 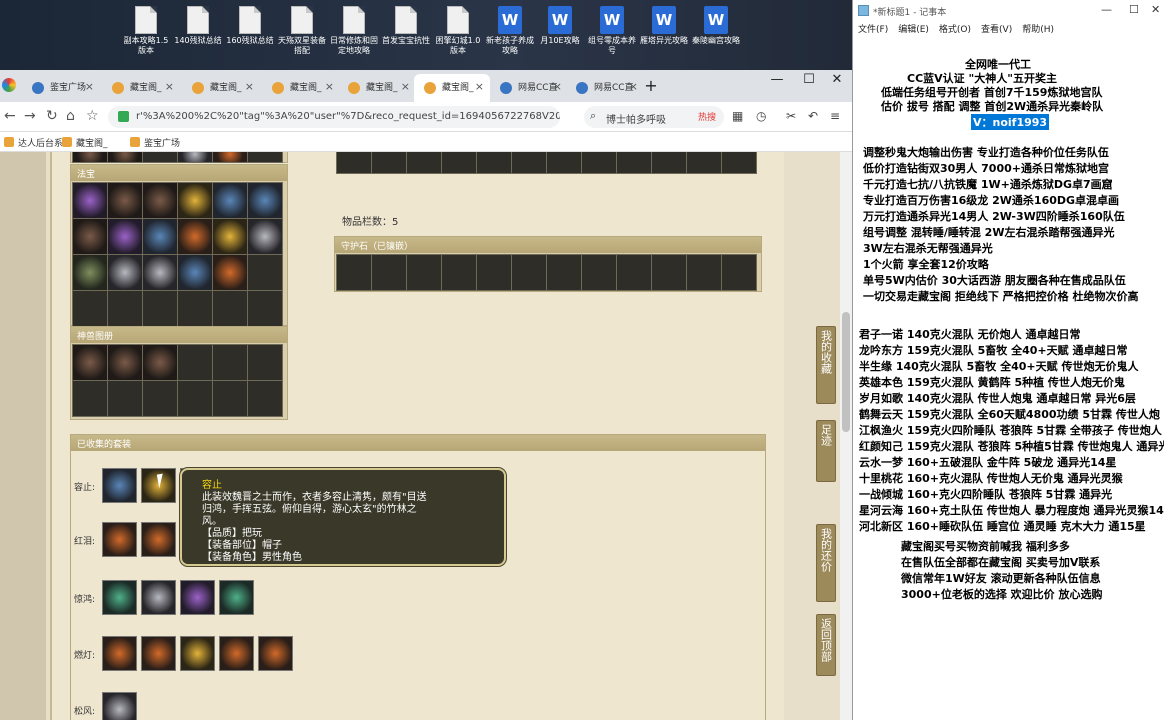 I want to click on desktop-icon: 副本攻略1.5版本, so click(x=146, y=31).